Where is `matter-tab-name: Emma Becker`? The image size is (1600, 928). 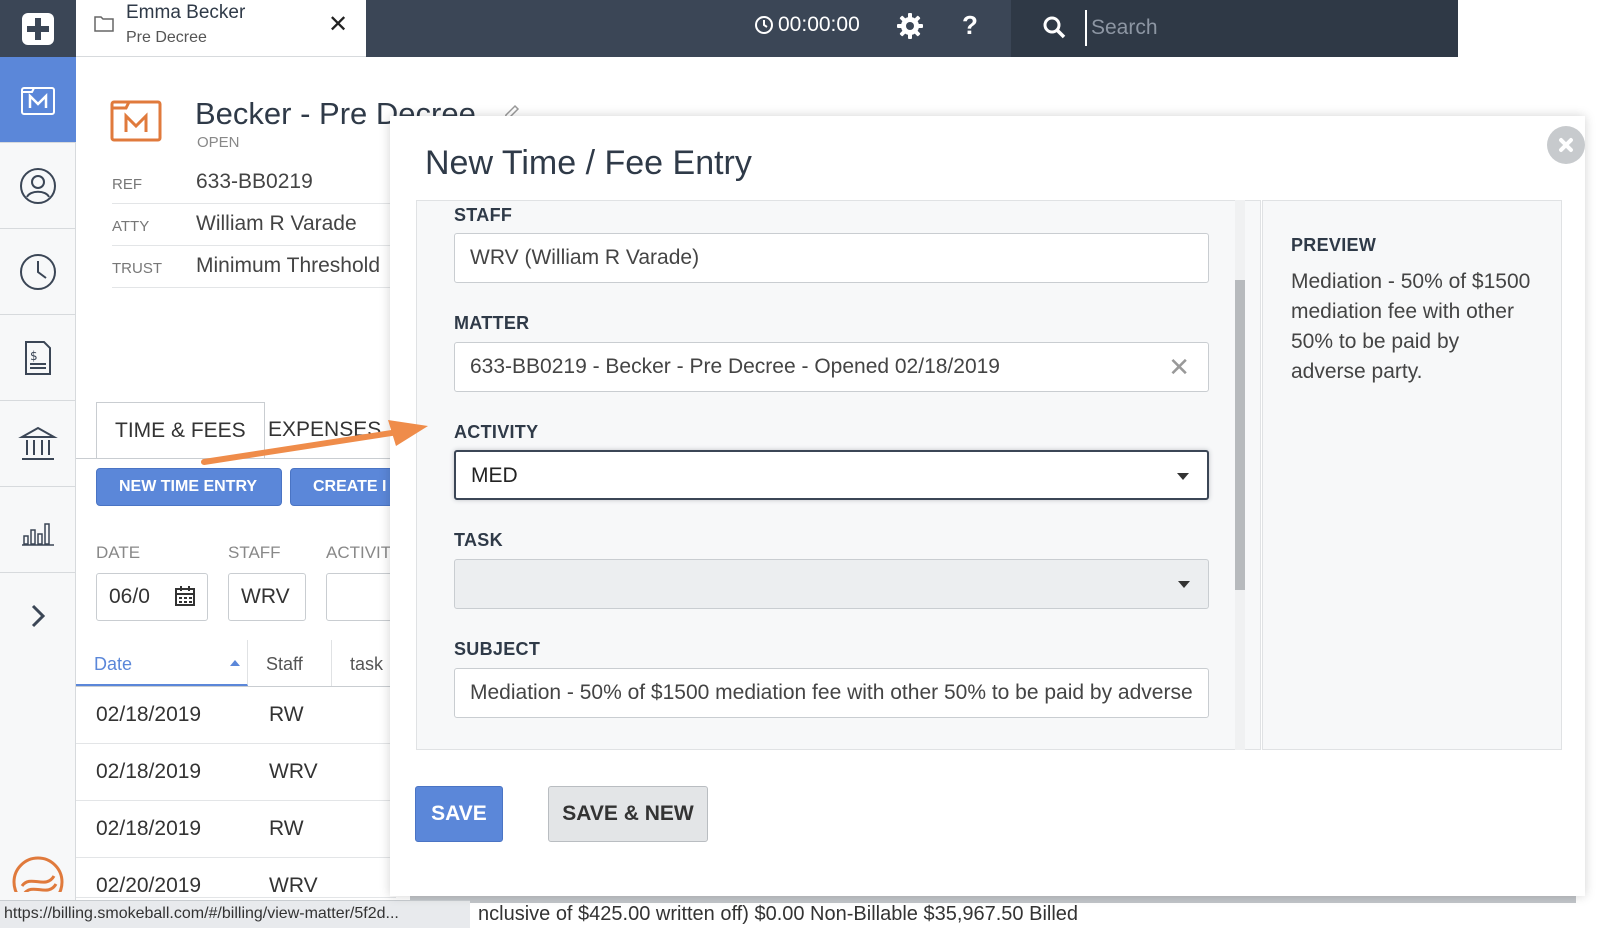
matter-tab-name: Emma Becker is located at coordinates (186, 12).